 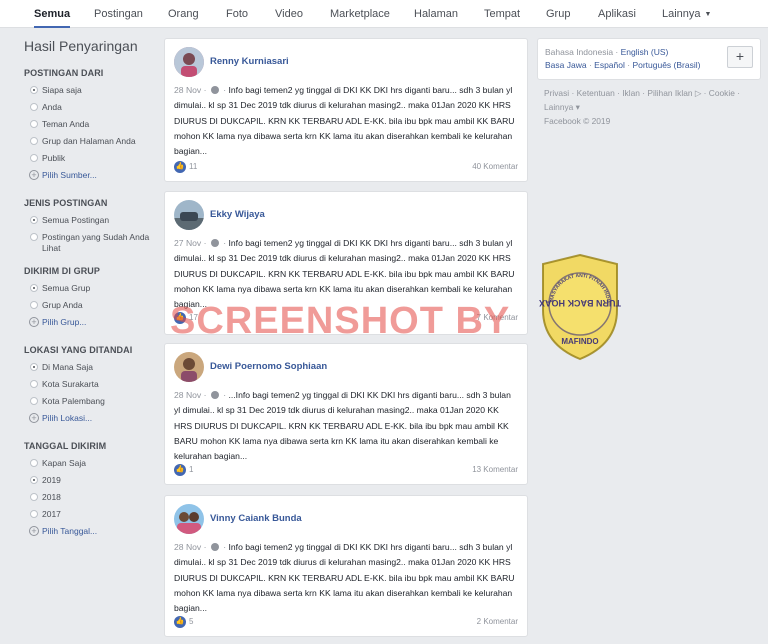 What do you see at coordinates (495, 470) in the screenshot?
I see `comment-count: 13 Komentar` at bounding box center [495, 470].